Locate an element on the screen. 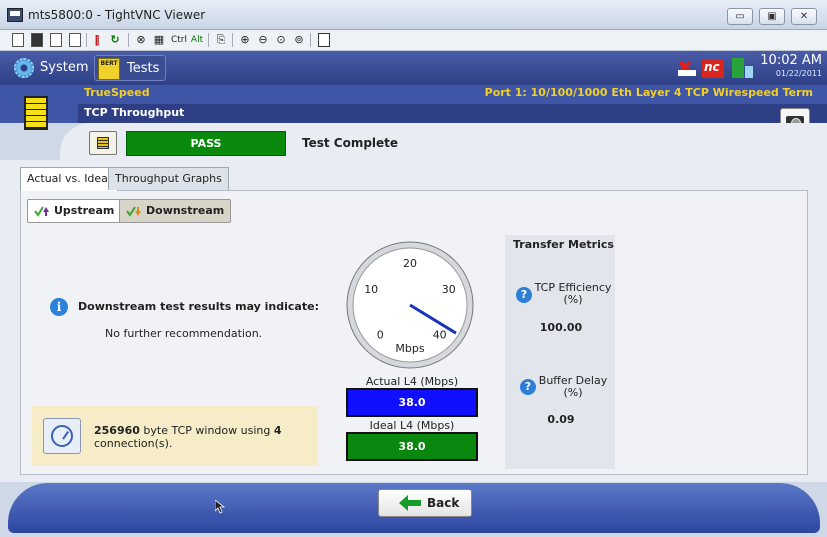 The image size is (827, 537). downstream-button: Downstream is located at coordinates (175, 211).